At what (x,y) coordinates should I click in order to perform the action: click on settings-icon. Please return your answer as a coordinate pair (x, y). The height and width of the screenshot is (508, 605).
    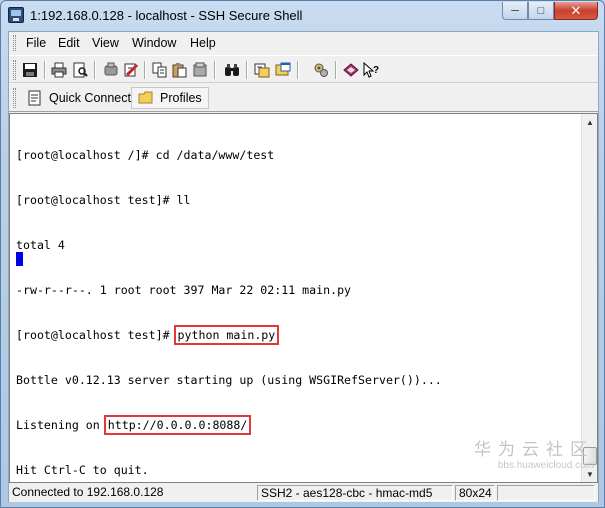
    Looking at the image, I should click on (131, 70).